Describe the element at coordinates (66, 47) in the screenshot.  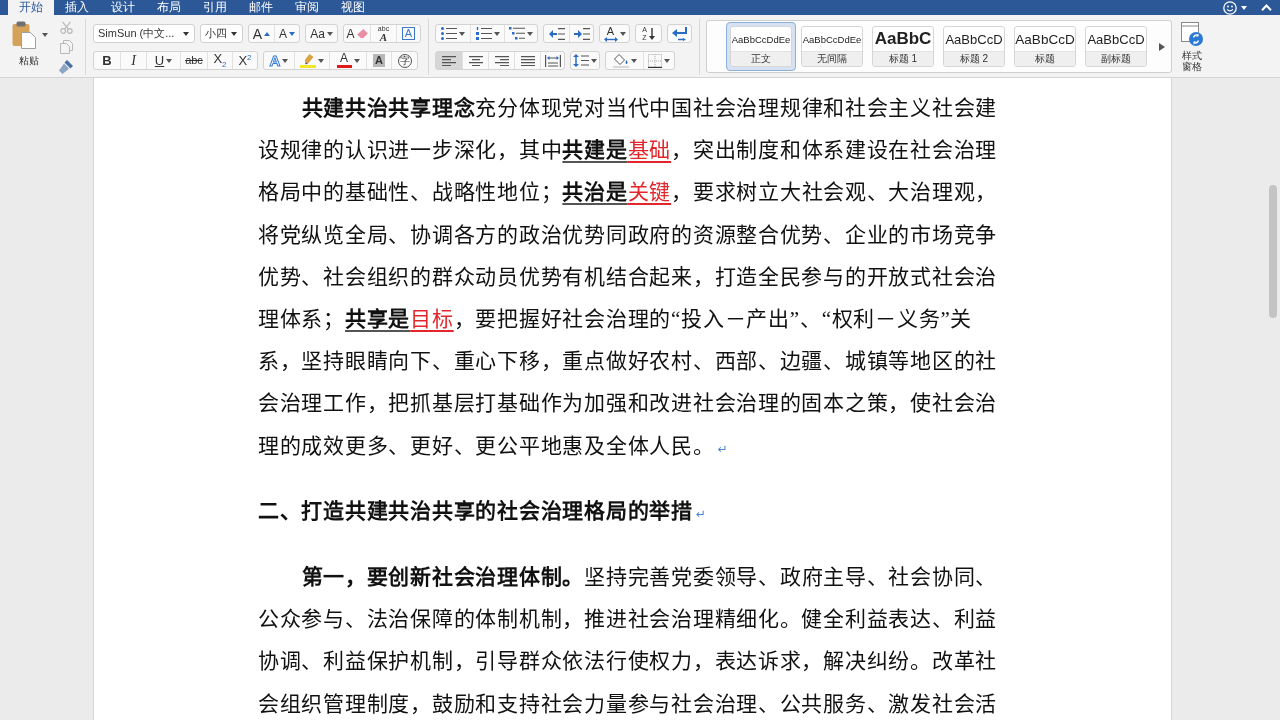
I see `copy-icon` at that location.